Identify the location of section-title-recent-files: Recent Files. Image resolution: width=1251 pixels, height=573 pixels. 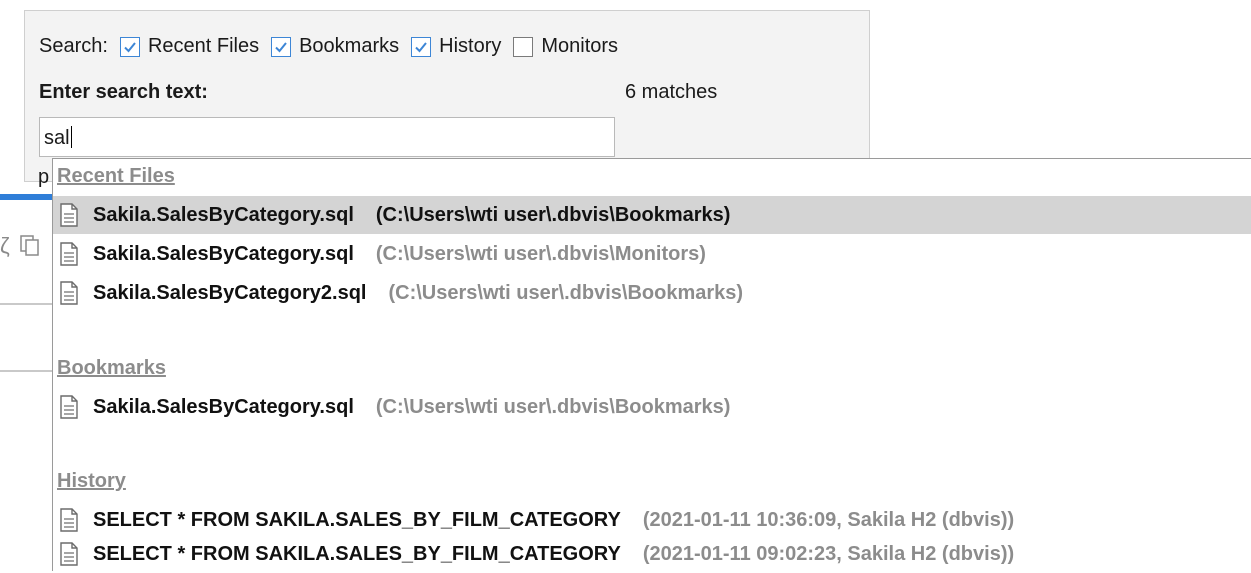
(116, 176).